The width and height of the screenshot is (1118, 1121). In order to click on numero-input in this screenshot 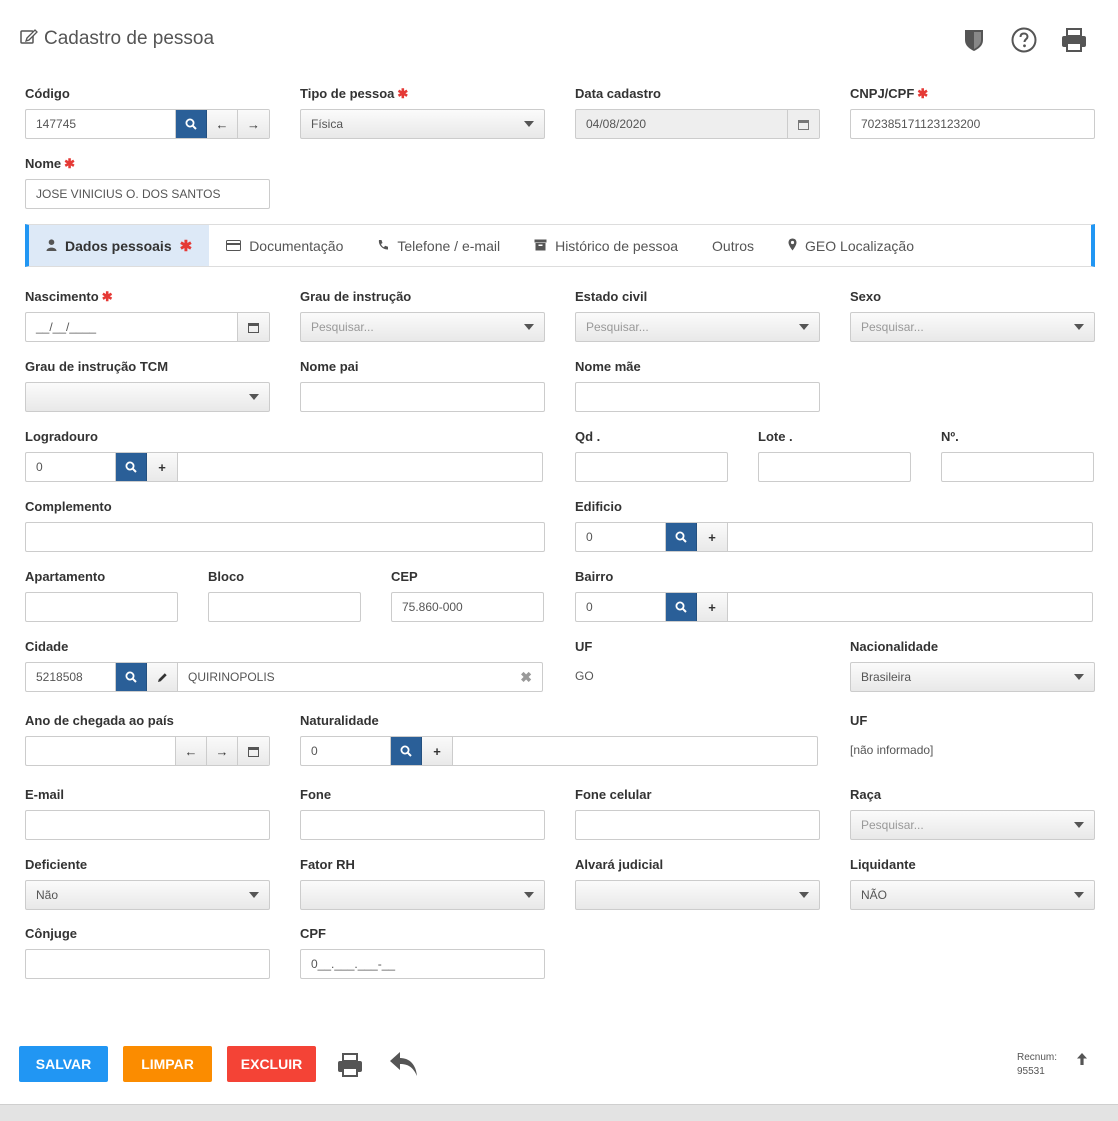, I will do `click(1017, 467)`.